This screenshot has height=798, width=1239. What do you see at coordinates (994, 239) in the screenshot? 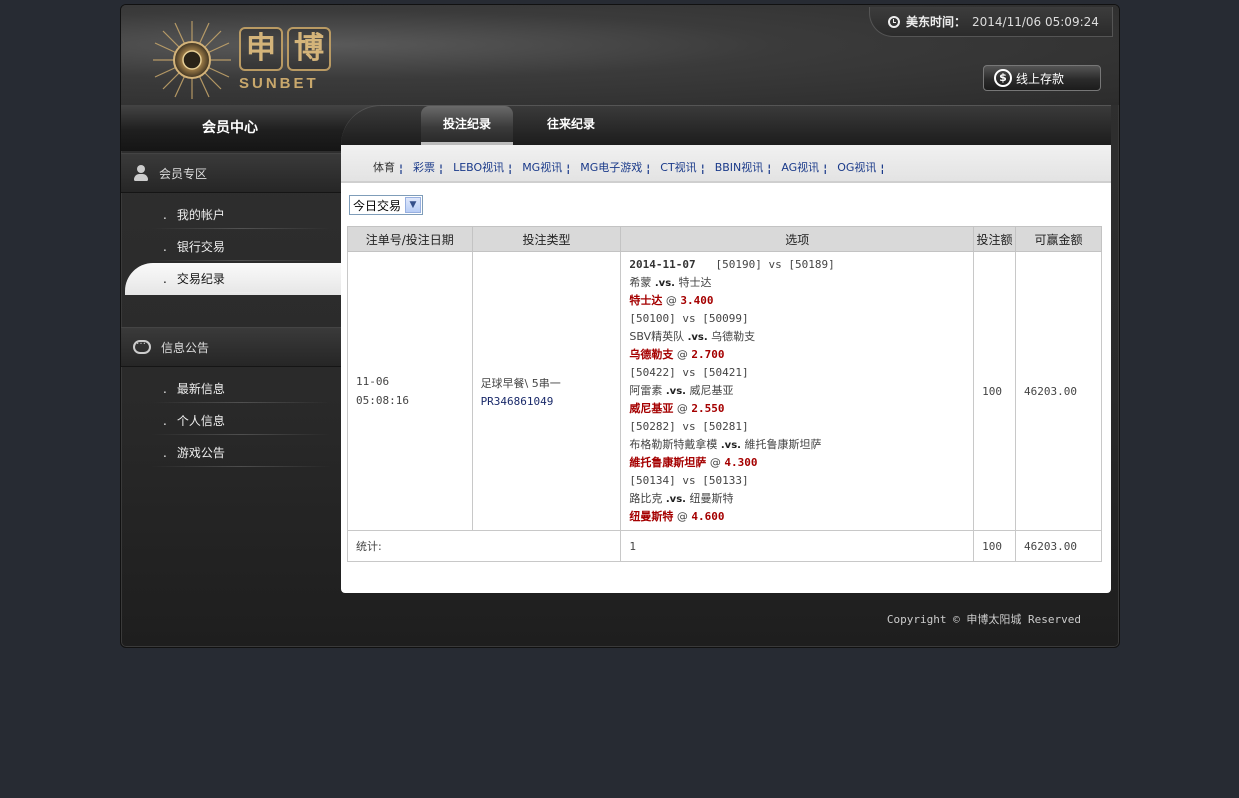
I see `col-amount: 投注额` at bounding box center [994, 239].